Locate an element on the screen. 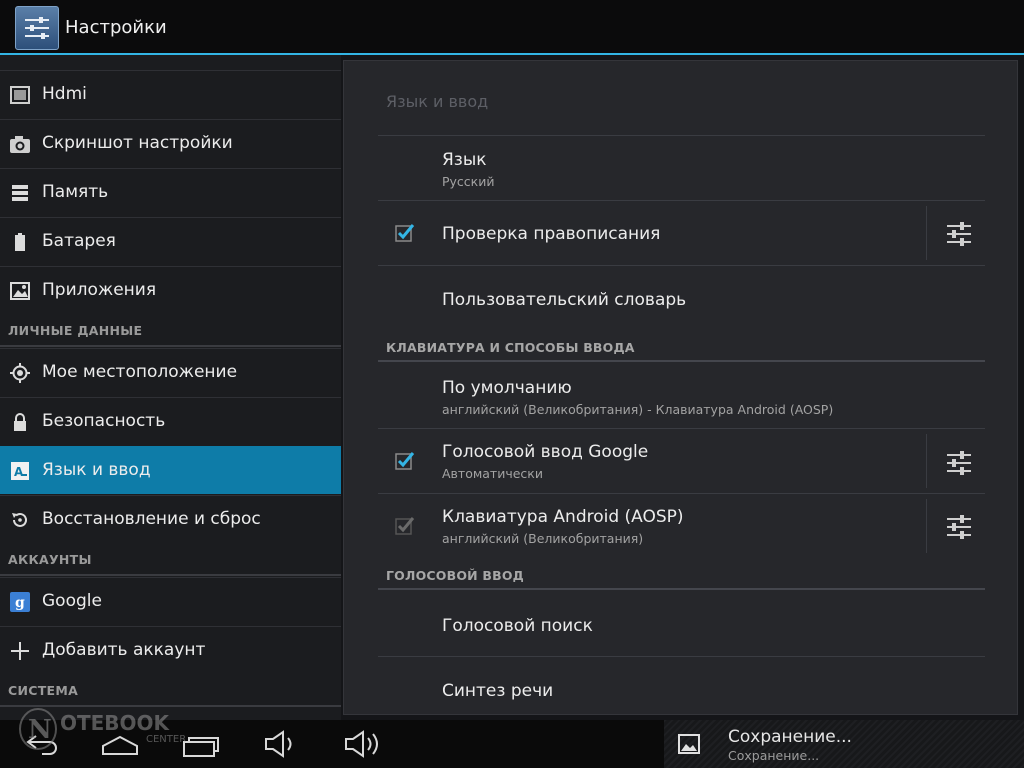  action-bar: Настройки is located at coordinates (512, 27).